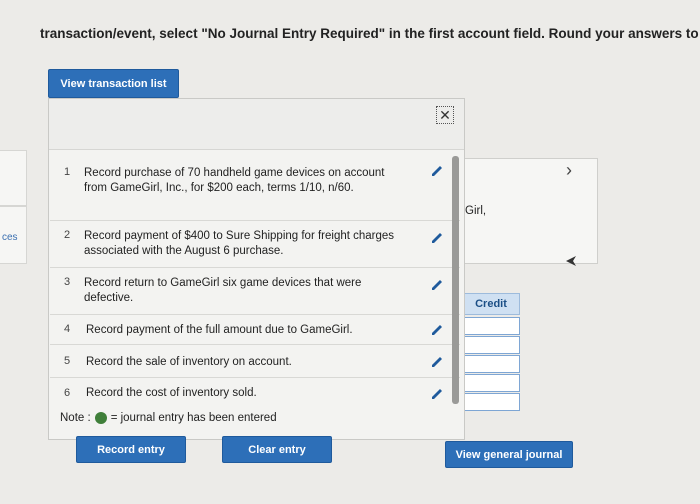 Image resolution: width=700 pixels, height=504 pixels. I want to click on transaction-text: Record the sale of inventory on account., so click(189, 362).